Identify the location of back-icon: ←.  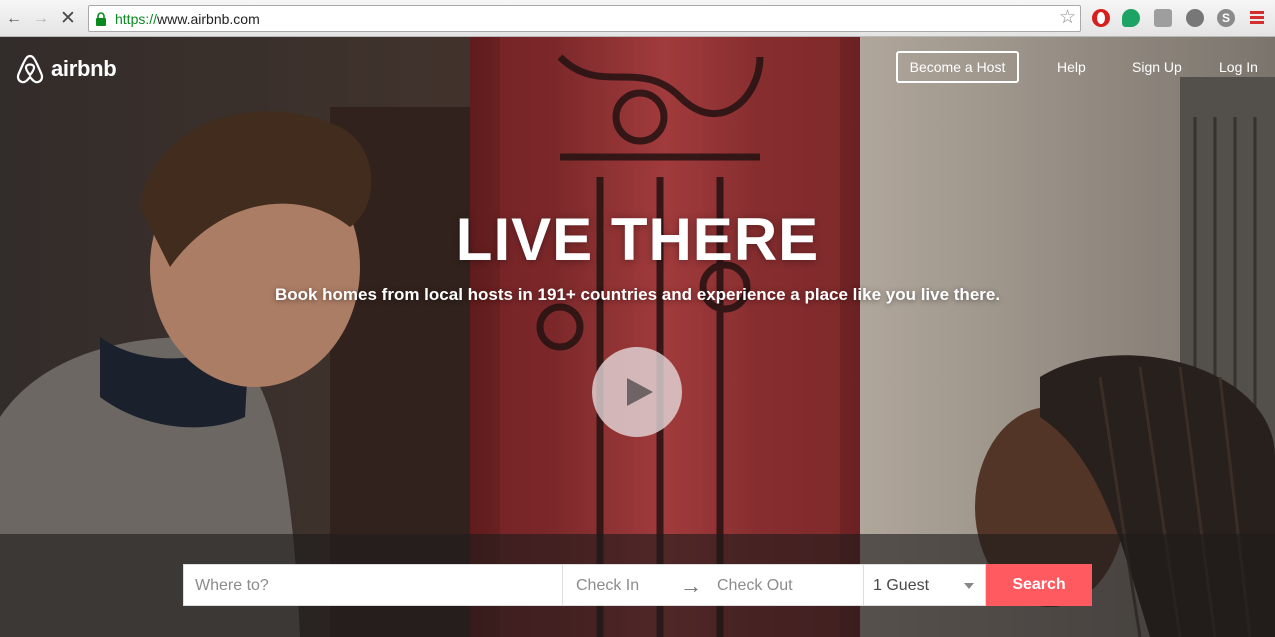
(14, 19).